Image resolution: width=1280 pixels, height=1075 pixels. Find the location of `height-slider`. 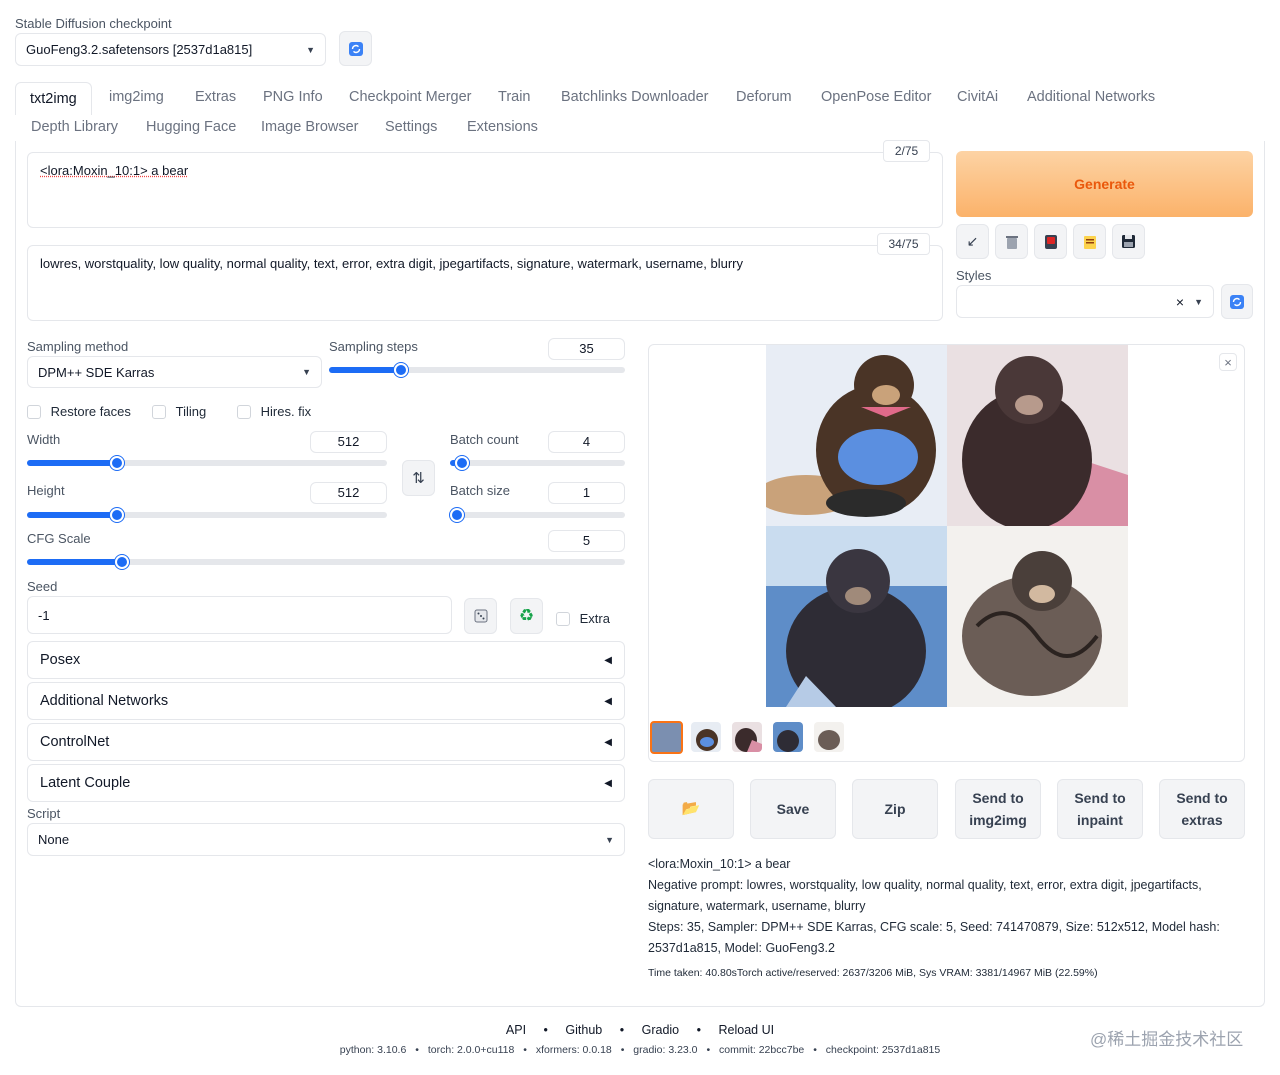

height-slider is located at coordinates (207, 515).